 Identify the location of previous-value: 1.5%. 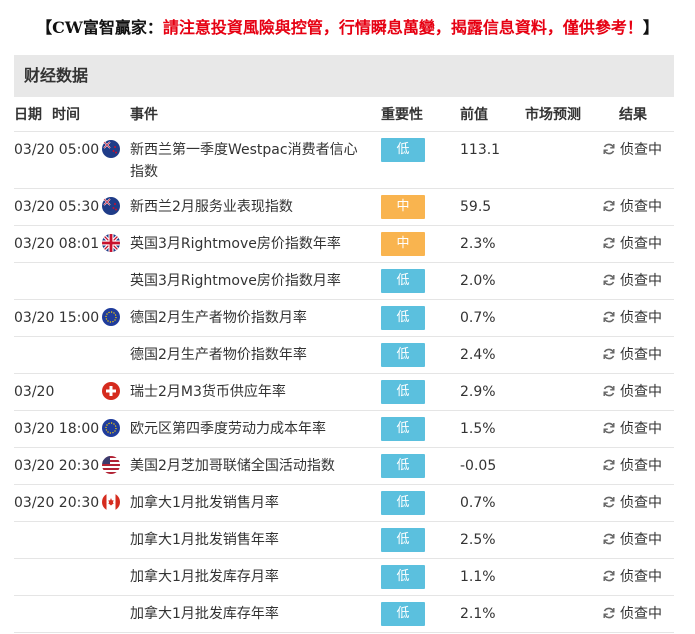
(478, 429).